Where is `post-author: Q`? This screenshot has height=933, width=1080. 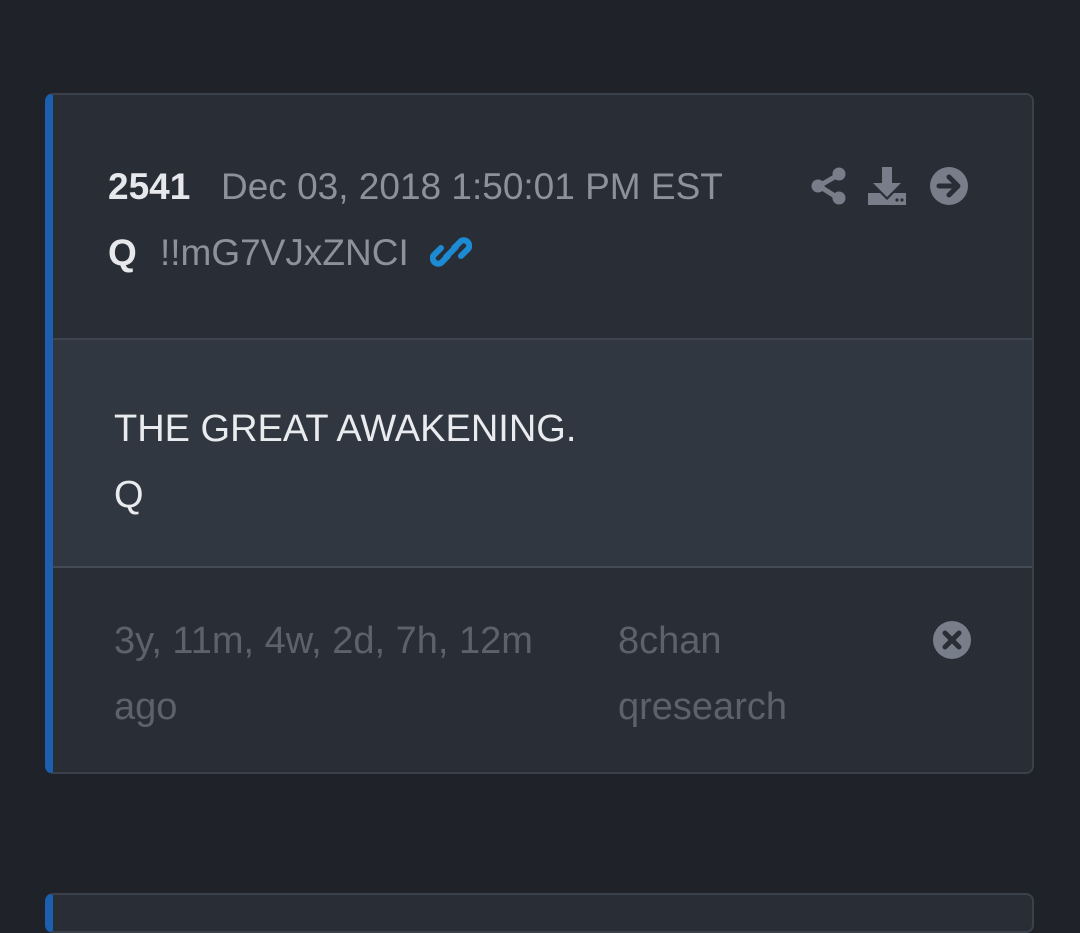 post-author: Q is located at coordinates (122, 252).